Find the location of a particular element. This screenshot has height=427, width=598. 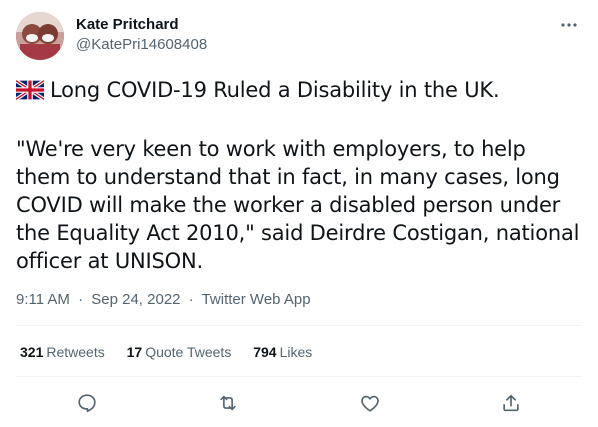

share-icon is located at coordinates (511, 403).